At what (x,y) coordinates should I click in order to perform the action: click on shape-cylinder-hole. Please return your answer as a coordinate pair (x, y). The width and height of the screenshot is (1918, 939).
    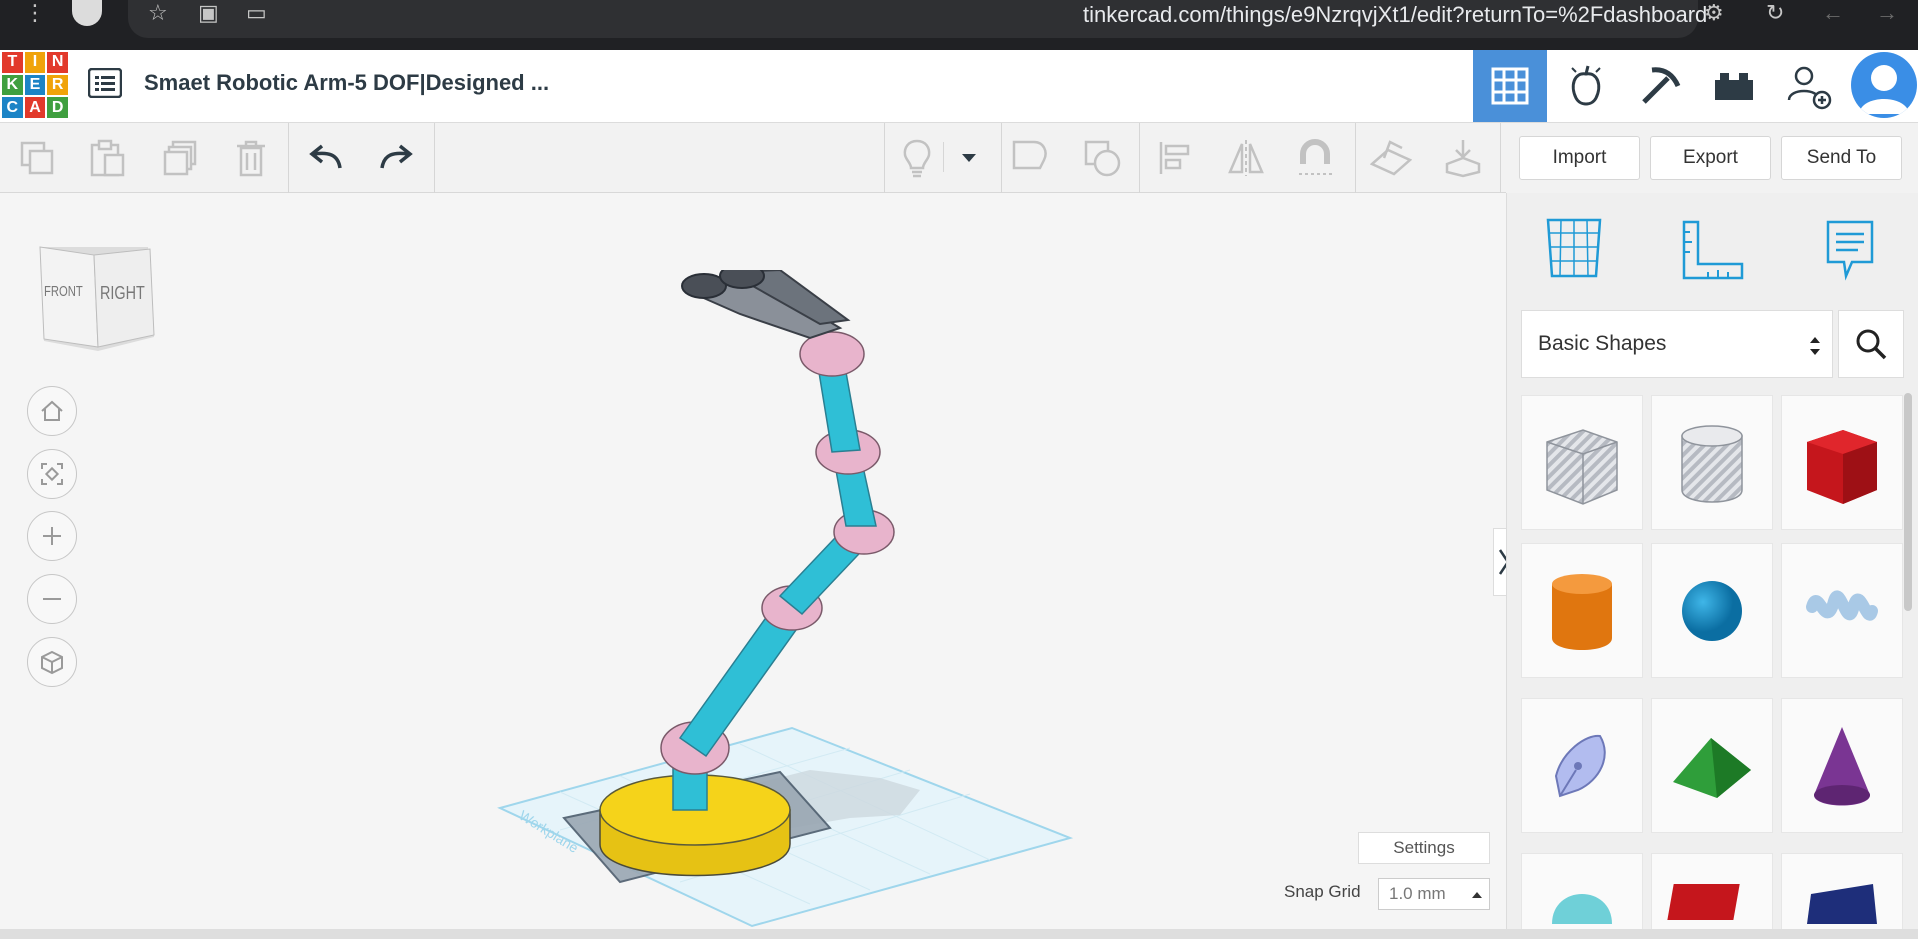
    Looking at the image, I should click on (1712, 462).